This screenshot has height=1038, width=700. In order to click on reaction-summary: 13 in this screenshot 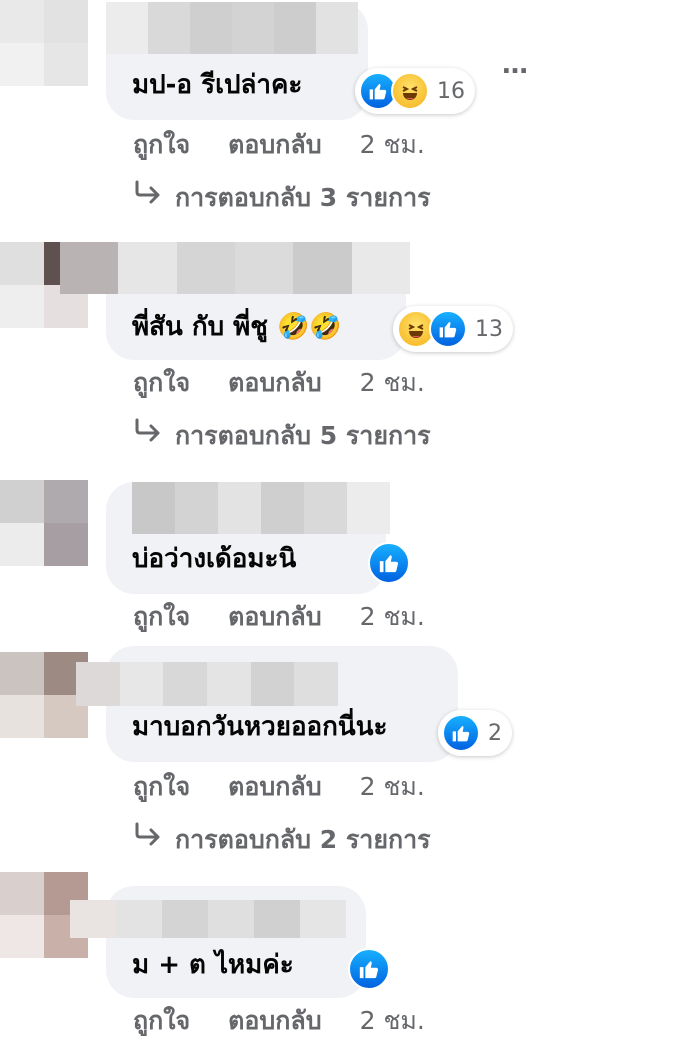, I will do `click(453, 329)`.